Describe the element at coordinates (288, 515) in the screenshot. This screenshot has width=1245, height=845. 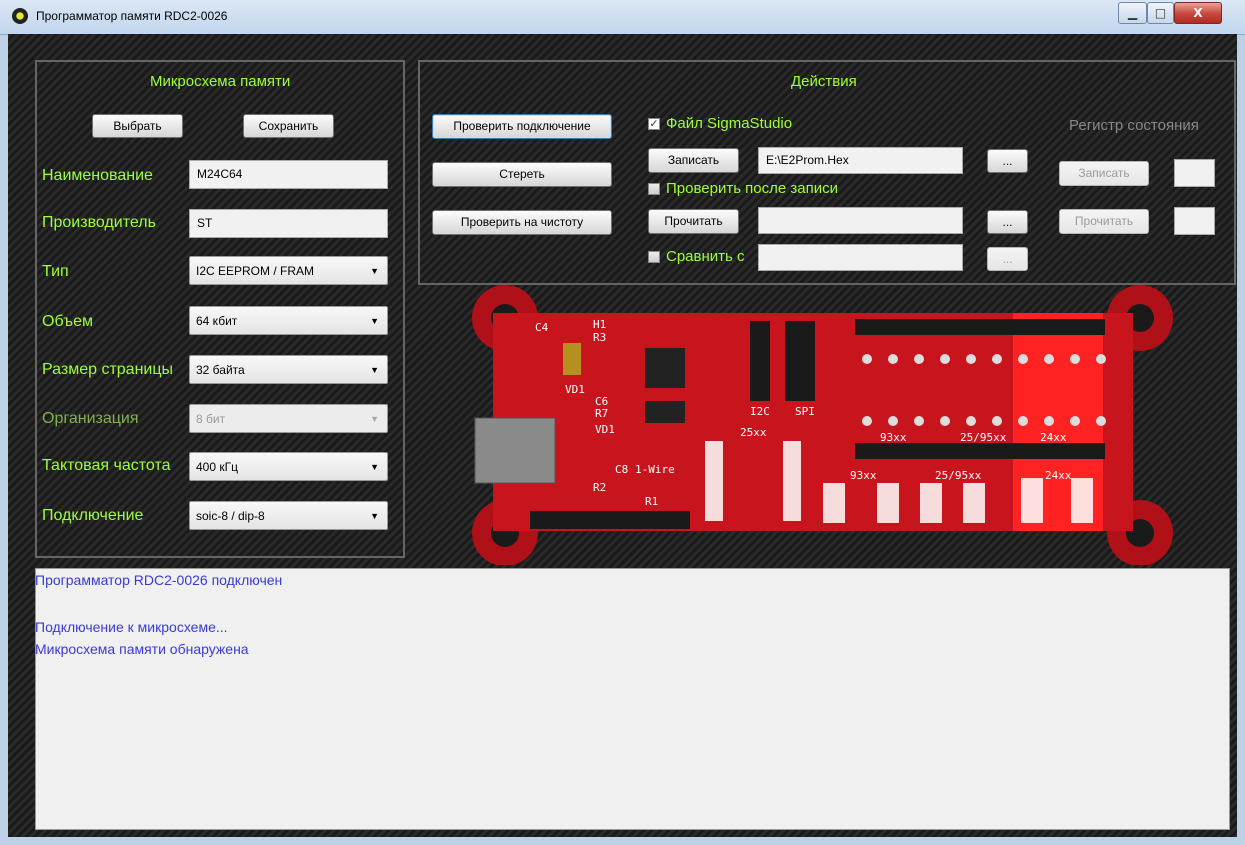
I see `connection-select: soic-8 / dip-8 ▼` at that location.